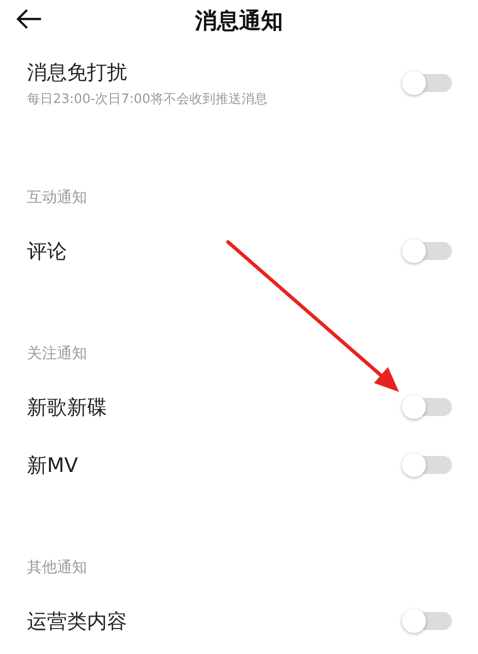 The height and width of the screenshot is (654, 478). I want to click on setting-label: 评论, so click(47, 251).